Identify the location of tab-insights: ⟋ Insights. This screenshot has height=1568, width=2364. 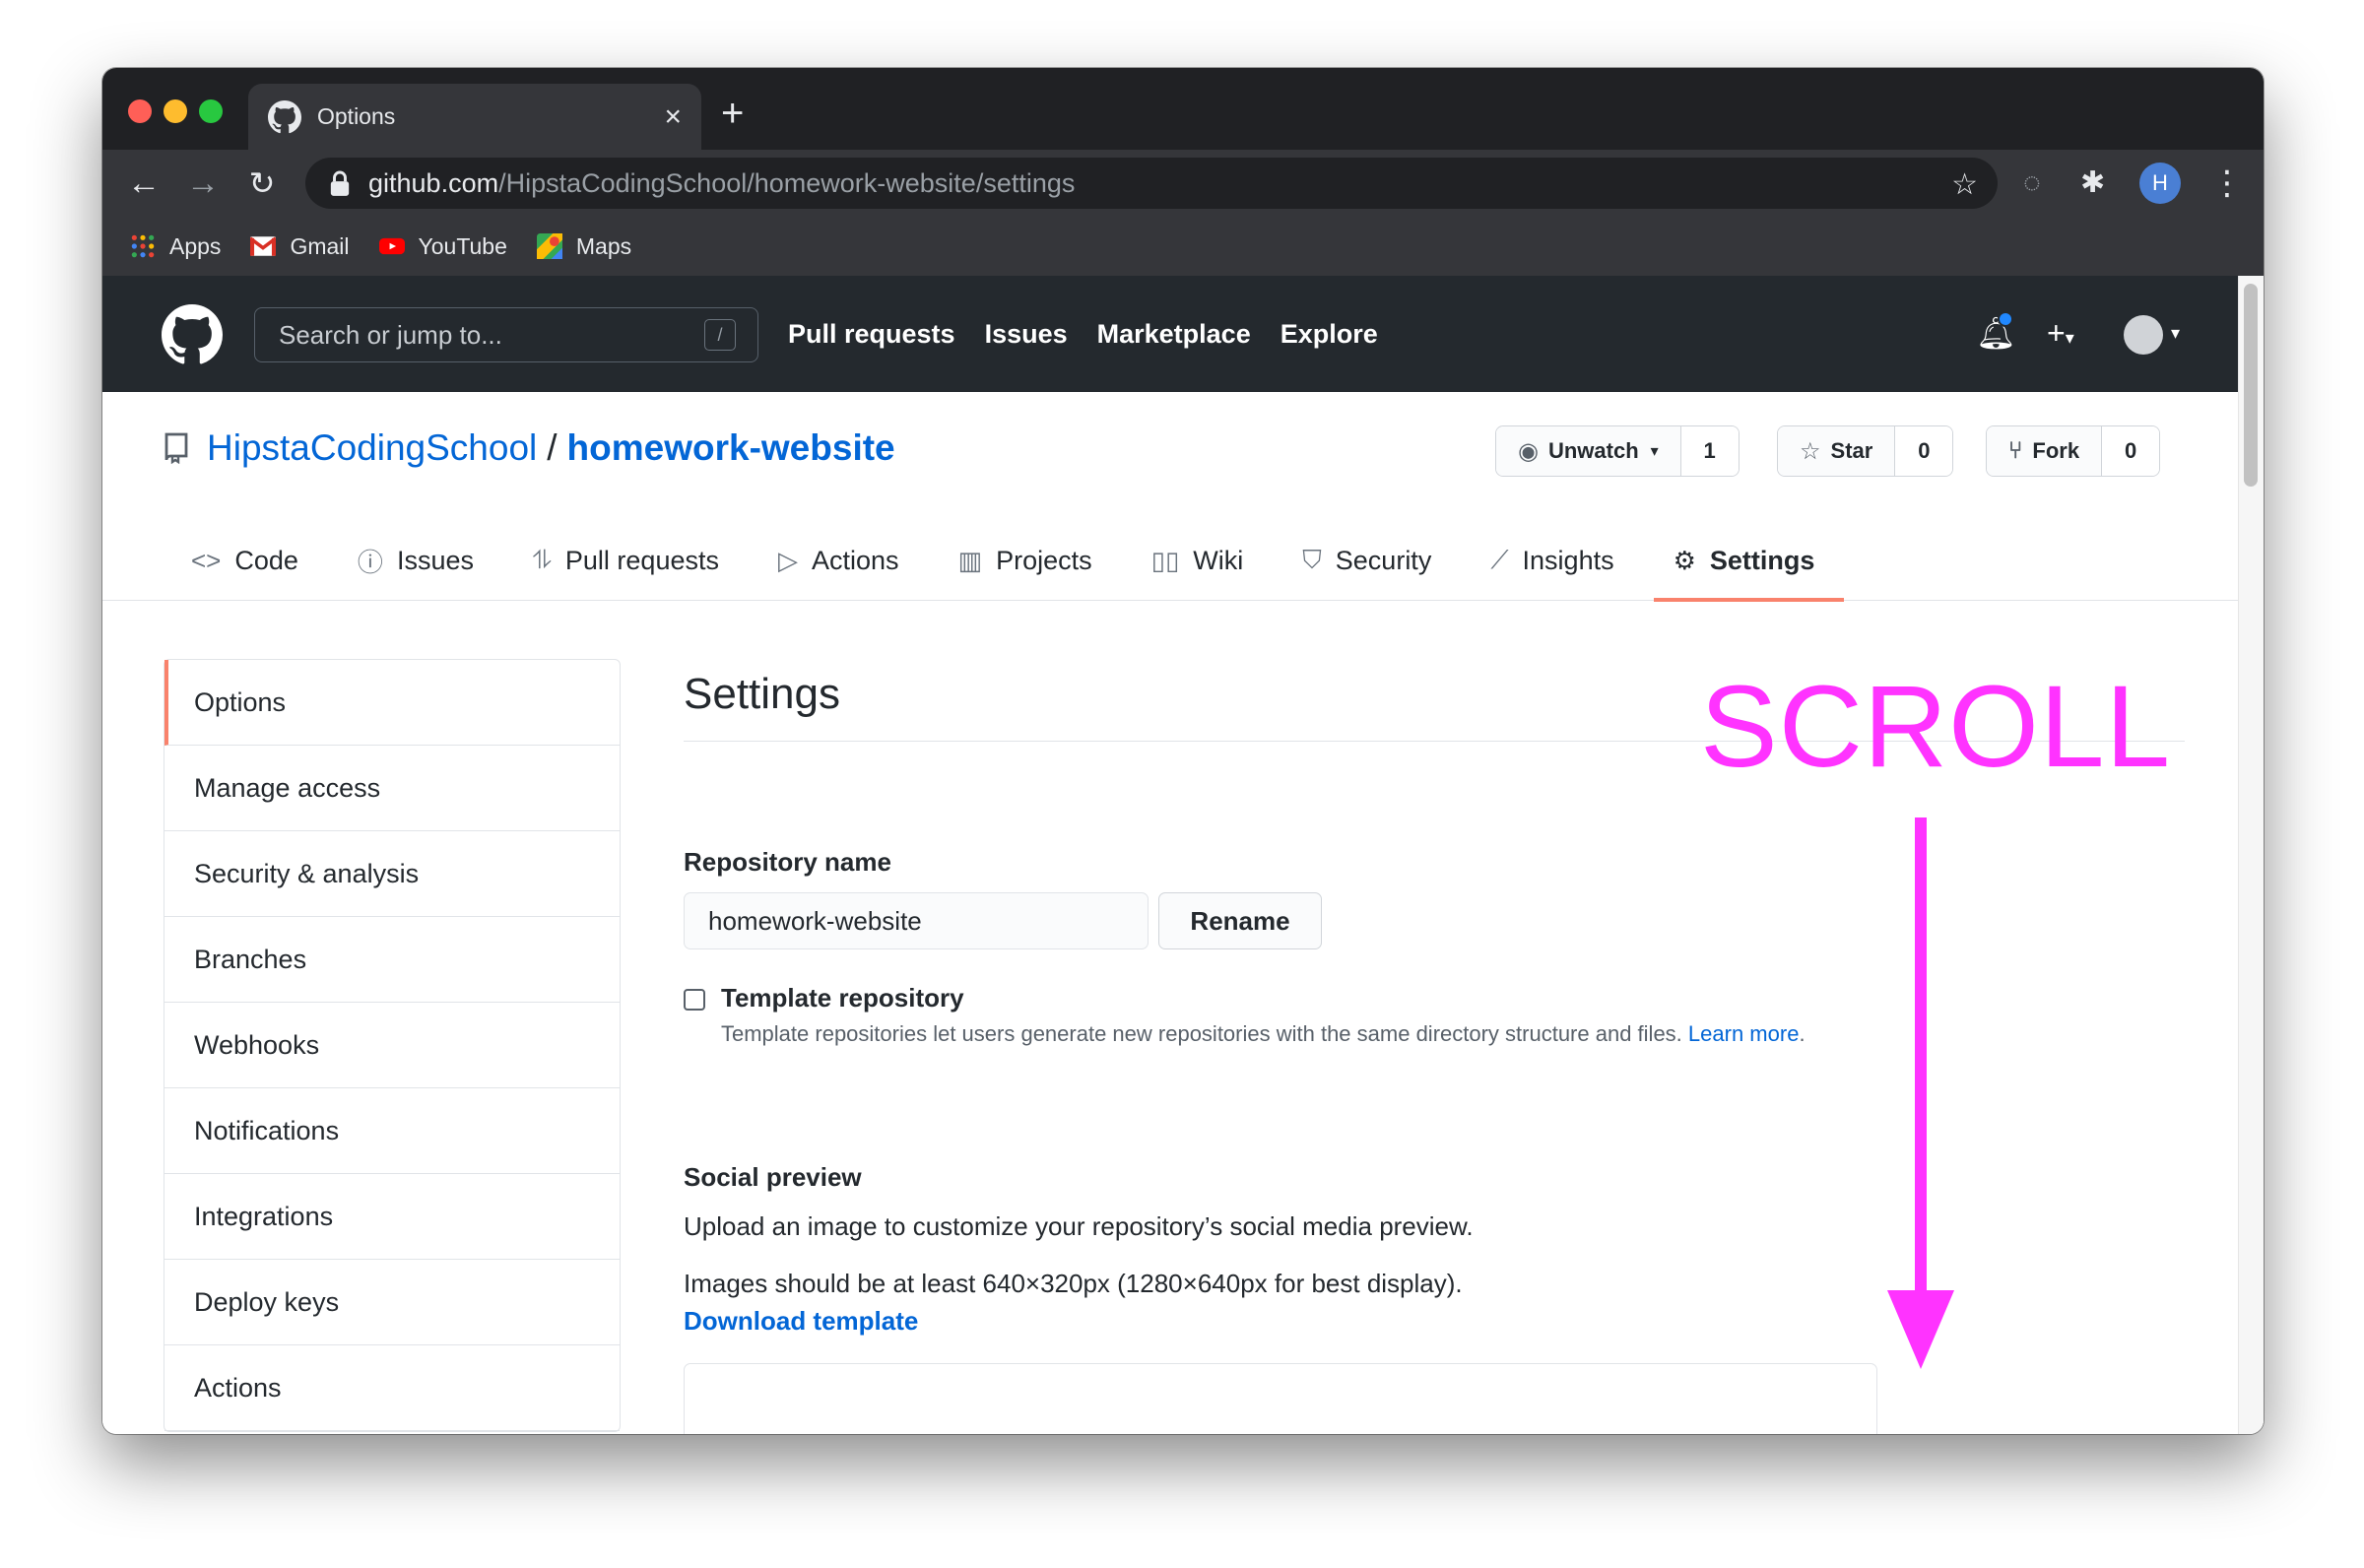
(1551, 561).